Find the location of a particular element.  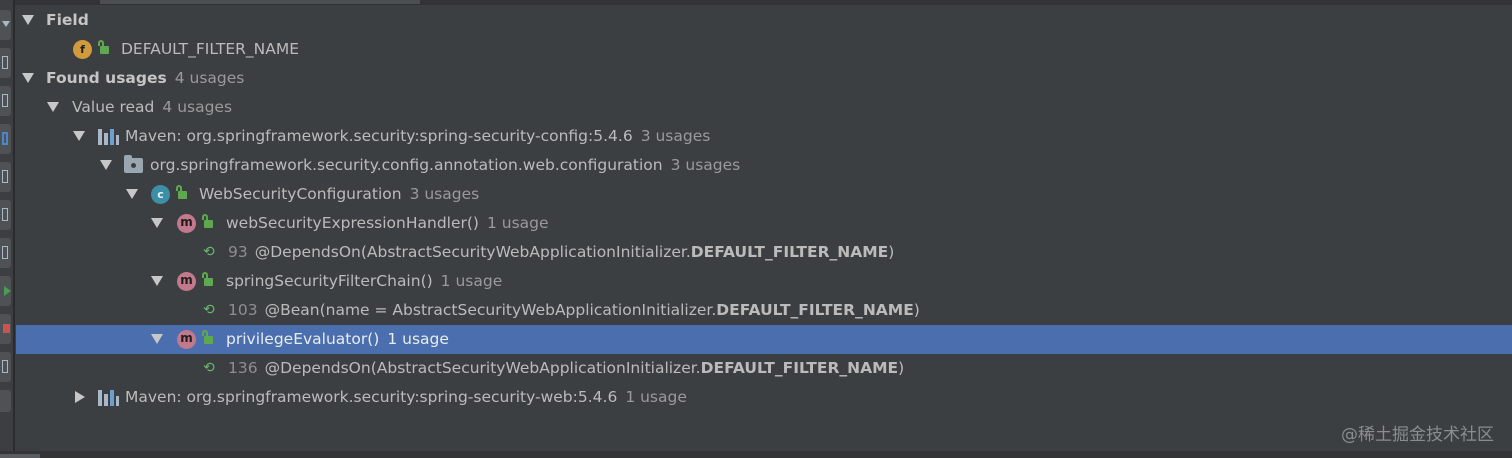

tree-row-found-usages: Found usages 4 usages is located at coordinates (764, 78).